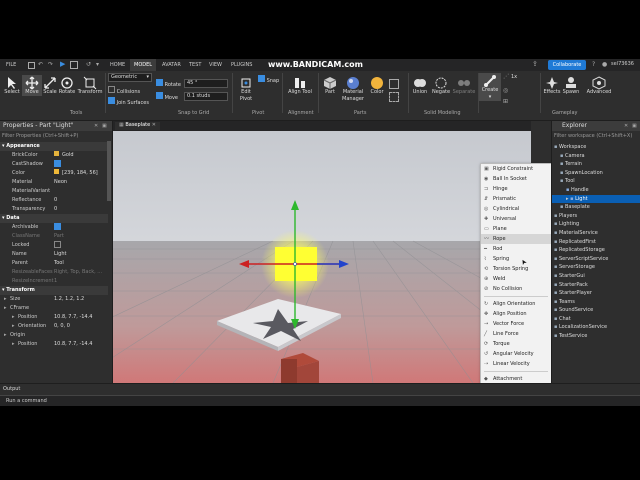 This screenshot has height=480, width=640. I want to click on property-value: Gold, so click(80, 155).